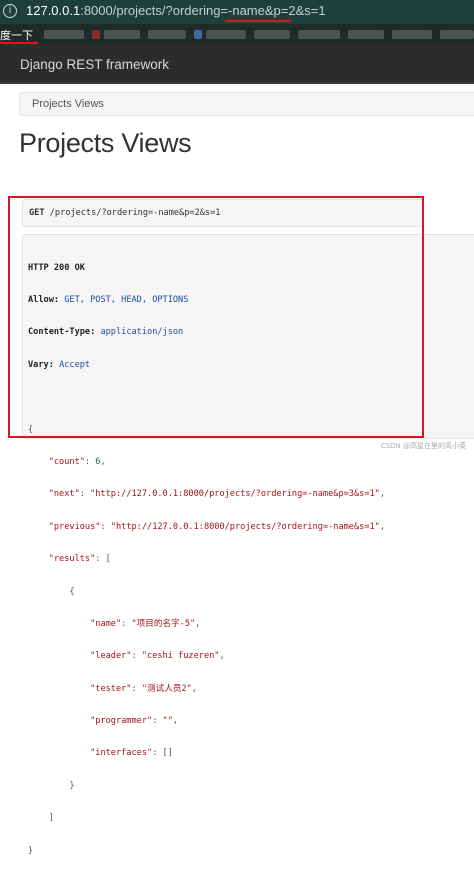 The height and width of the screenshot is (878, 474). Describe the element at coordinates (423, 446) in the screenshot. I see `watermark: CSDN @高星在里的高小菜` at that location.